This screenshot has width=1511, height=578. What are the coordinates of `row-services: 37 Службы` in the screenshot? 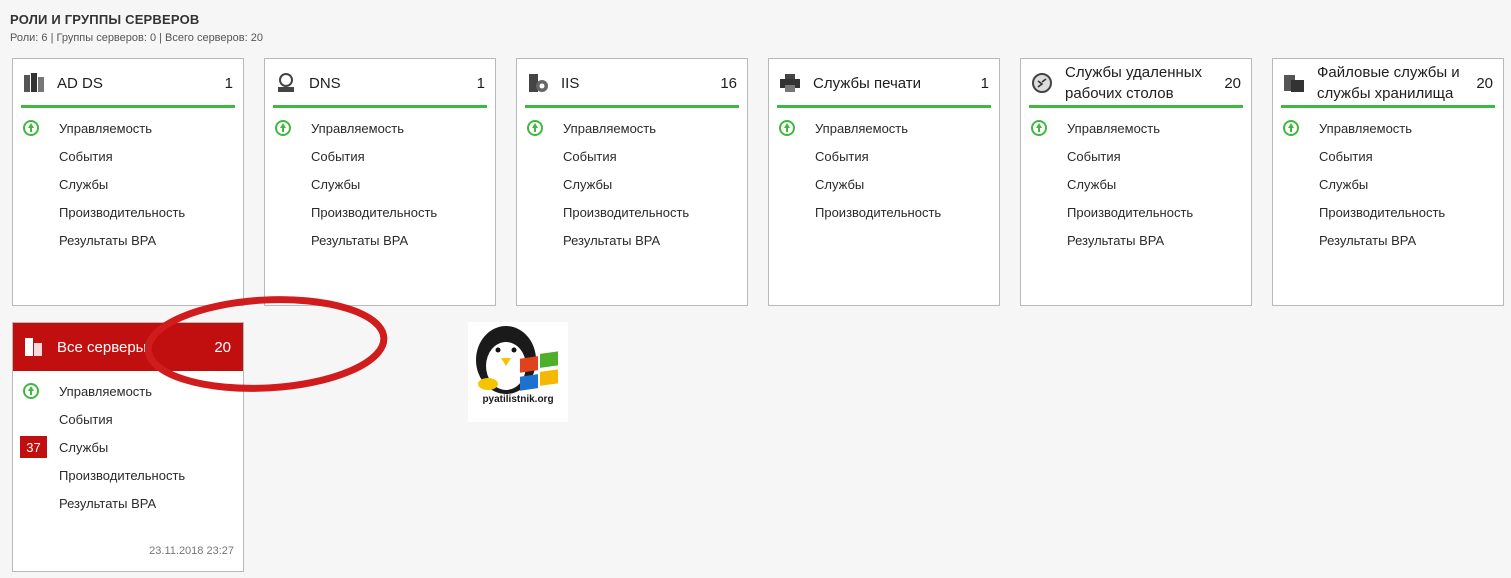 It's located at (128, 447).